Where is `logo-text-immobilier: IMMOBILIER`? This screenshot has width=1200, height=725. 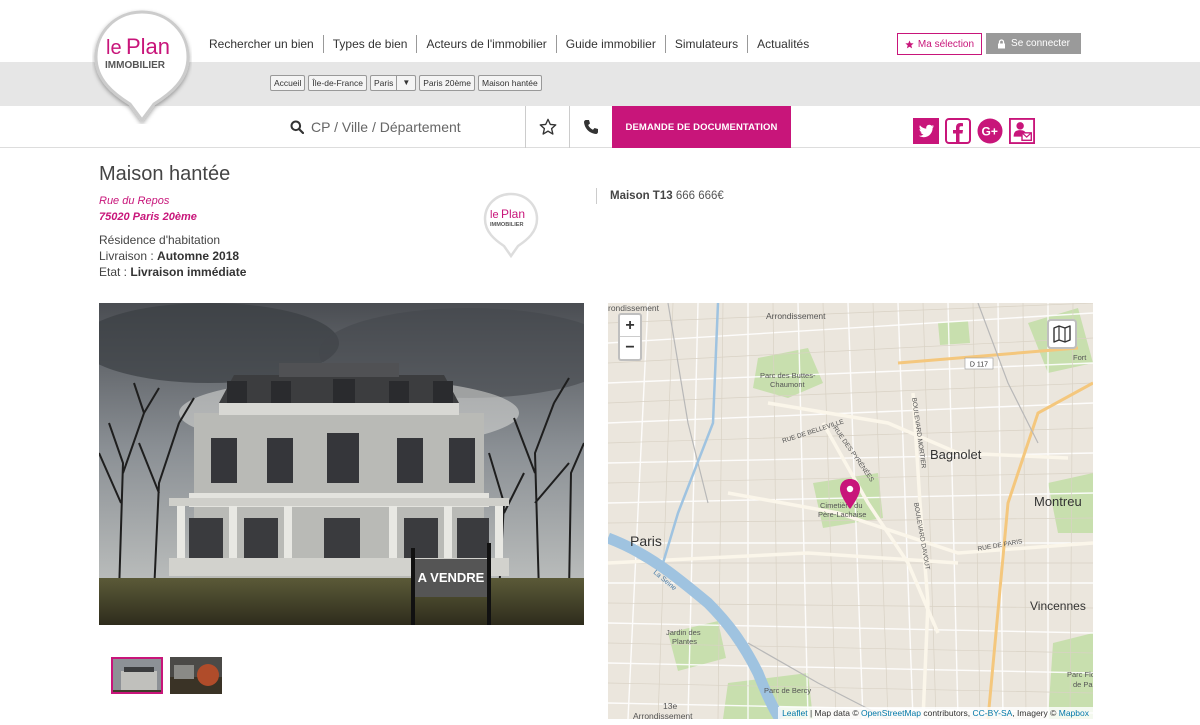 logo-text-immobilier: IMMOBILIER is located at coordinates (135, 65).